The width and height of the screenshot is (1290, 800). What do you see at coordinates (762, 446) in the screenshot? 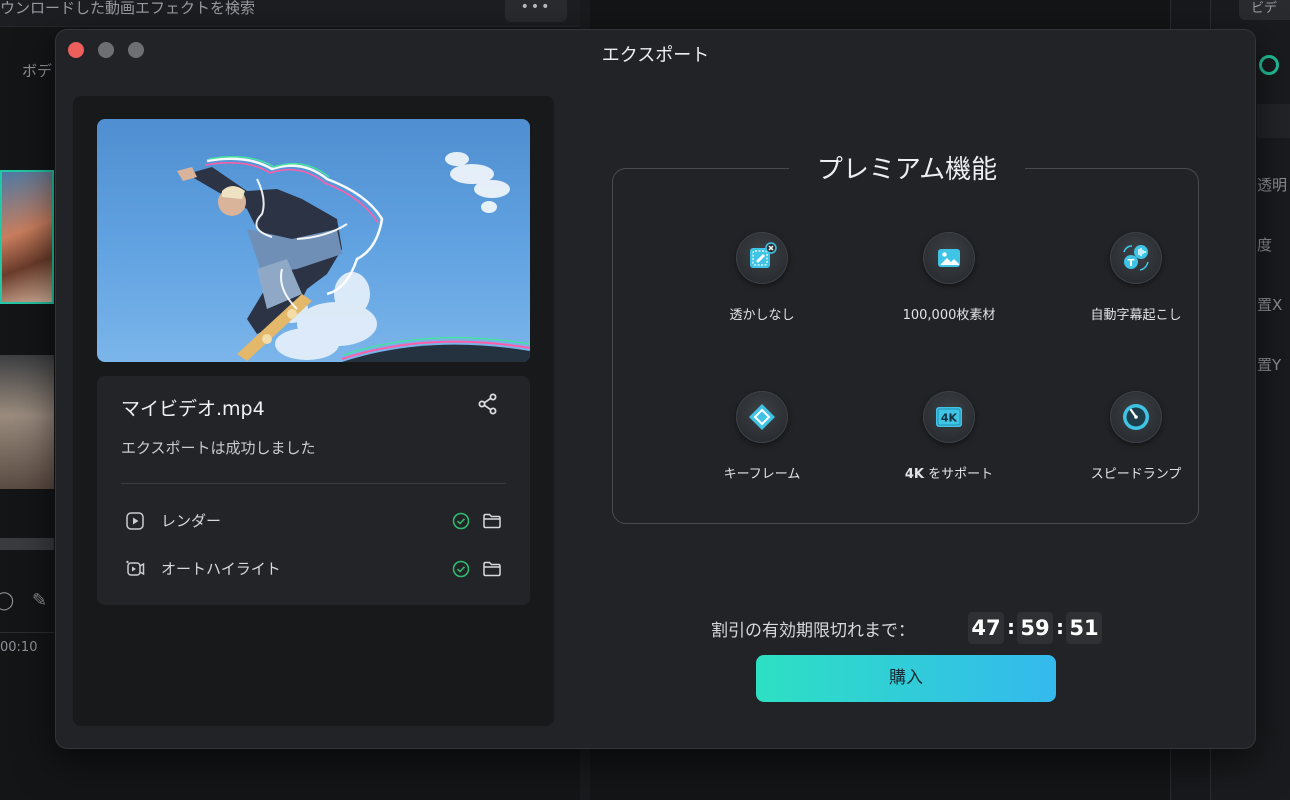
I see `feature-keyframe: キーフレーム` at bounding box center [762, 446].